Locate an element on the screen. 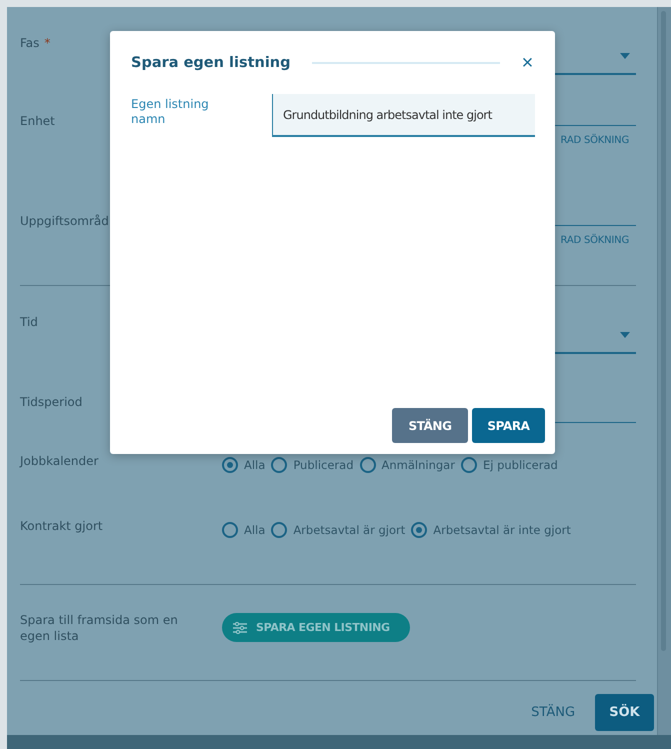 This screenshot has height=749, width=671. radio-label: Ej publicerad is located at coordinates (520, 465).